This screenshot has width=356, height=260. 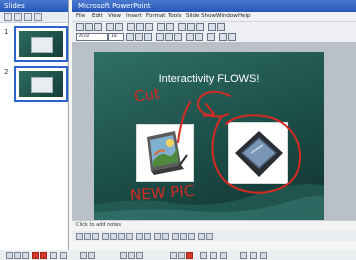 What do you see at coordinates (160, 37) in the screenshot?
I see `align-left-icon` at bounding box center [160, 37].